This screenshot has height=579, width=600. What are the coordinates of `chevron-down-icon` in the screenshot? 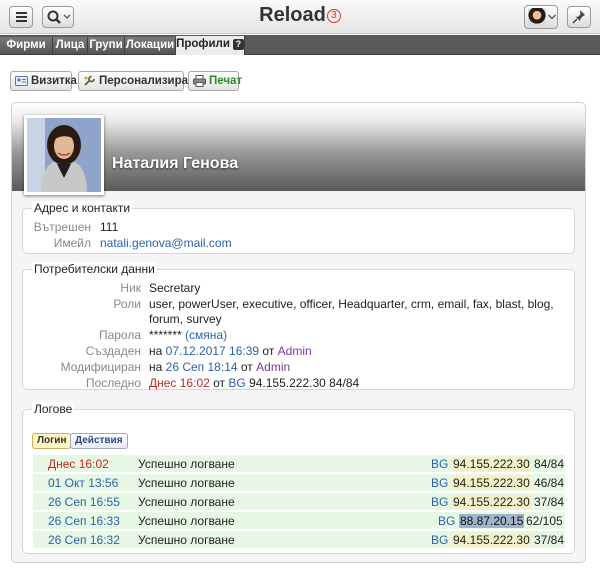 It's located at (552, 17).